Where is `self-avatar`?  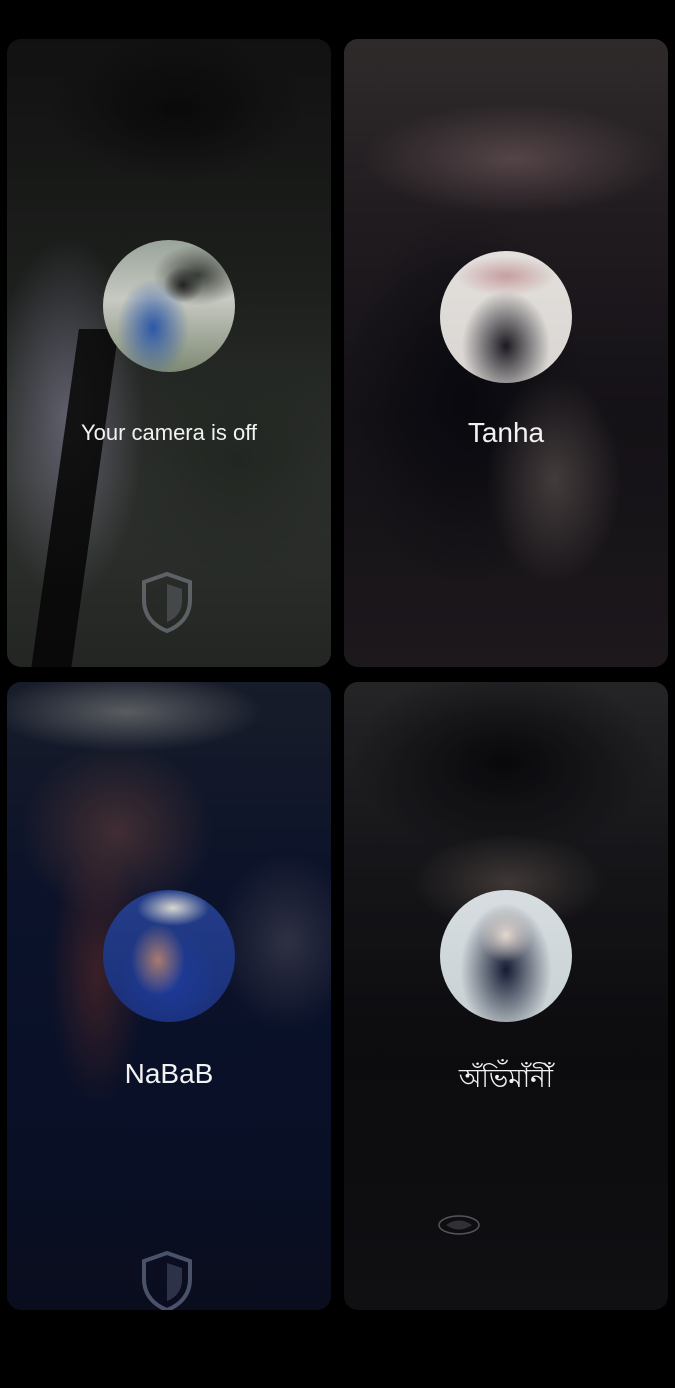
self-avatar is located at coordinates (169, 306).